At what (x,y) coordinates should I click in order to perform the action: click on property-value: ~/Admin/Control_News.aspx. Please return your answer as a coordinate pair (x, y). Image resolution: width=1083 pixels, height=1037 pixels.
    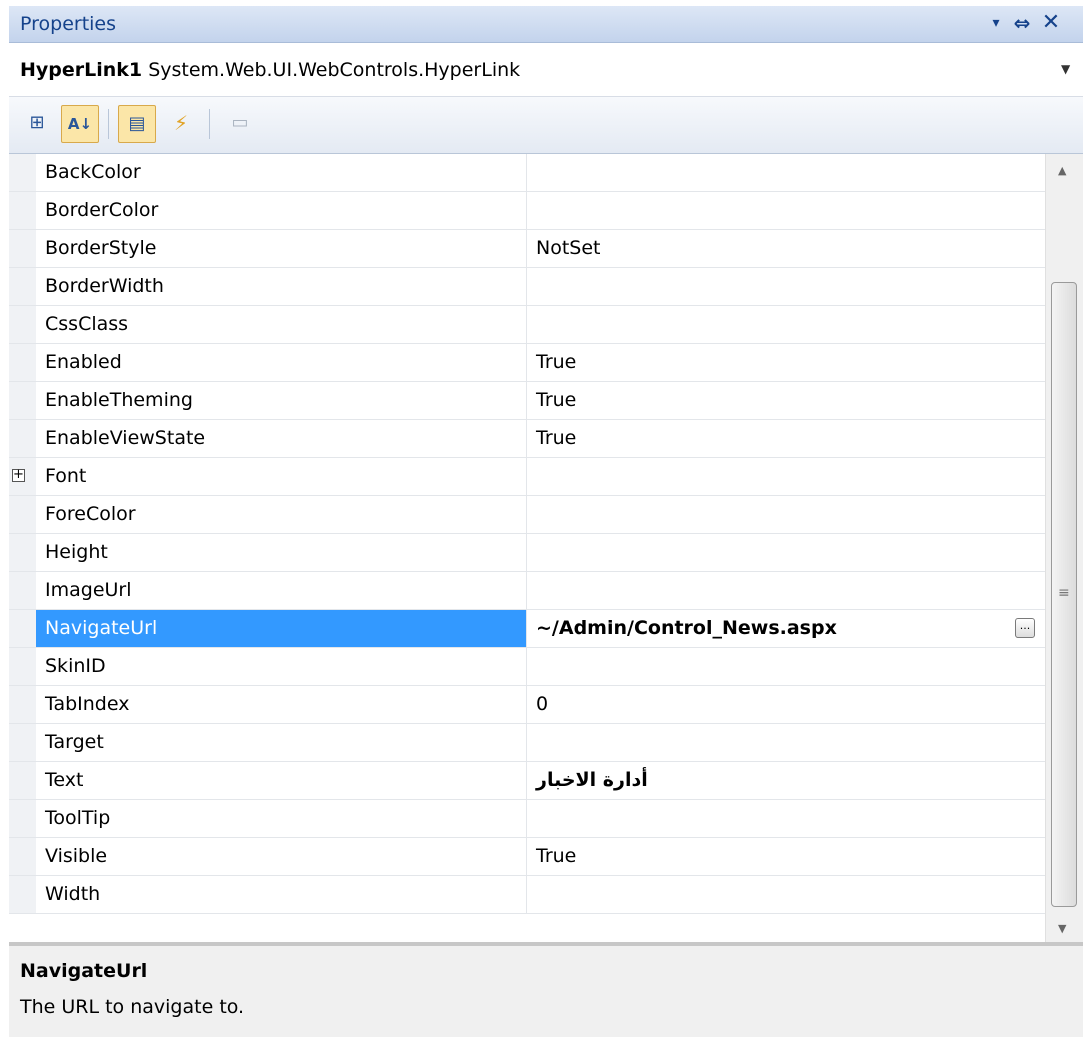
    Looking at the image, I should click on (786, 628).